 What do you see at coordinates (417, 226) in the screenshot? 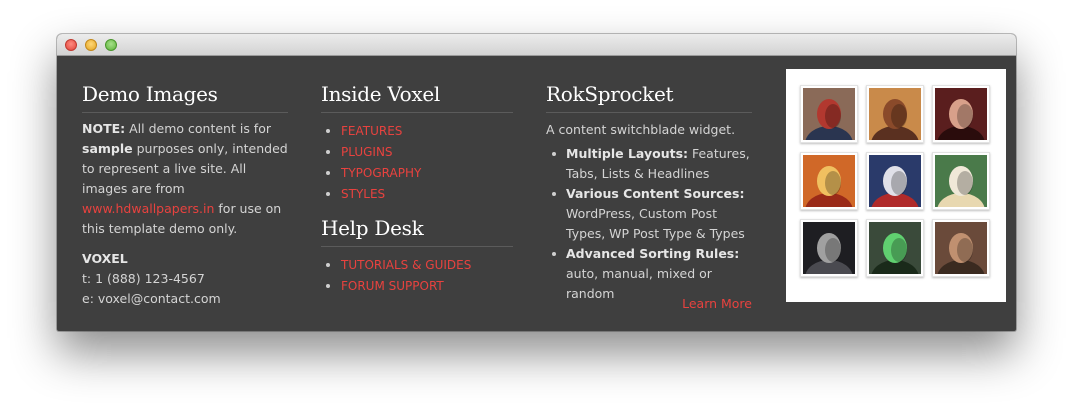
I see `help-desk-heading: Help Desk` at bounding box center [417, 226].